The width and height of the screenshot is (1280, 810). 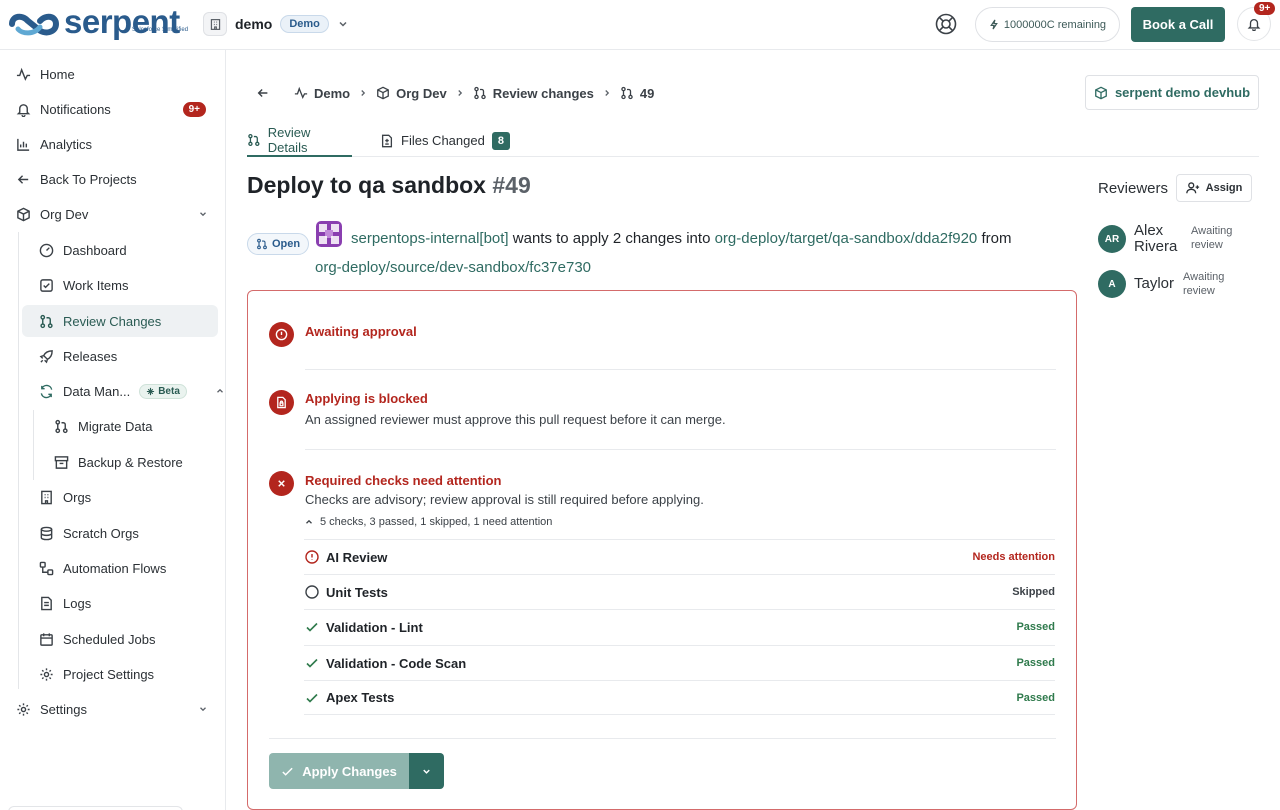 What do you see at coordinates (679, 591) in the screenshot?
I see `check-row: Unit Tests Skipped` at bounding box center [679, 591].